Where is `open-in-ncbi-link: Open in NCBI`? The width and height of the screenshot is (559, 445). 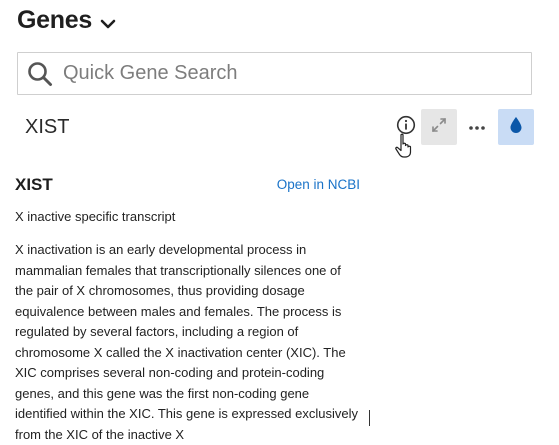
open-in-ncbi-link: Open in NCBI is located at coordinates (318, 184).